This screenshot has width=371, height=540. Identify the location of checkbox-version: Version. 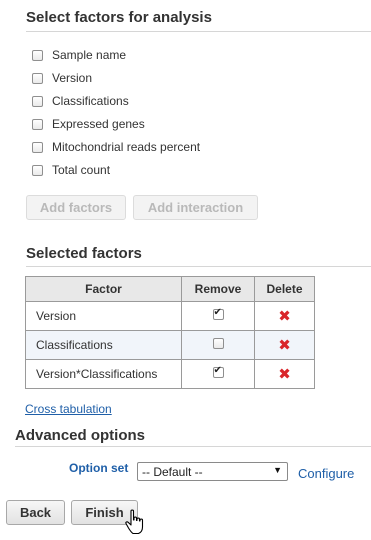
(62, 78).